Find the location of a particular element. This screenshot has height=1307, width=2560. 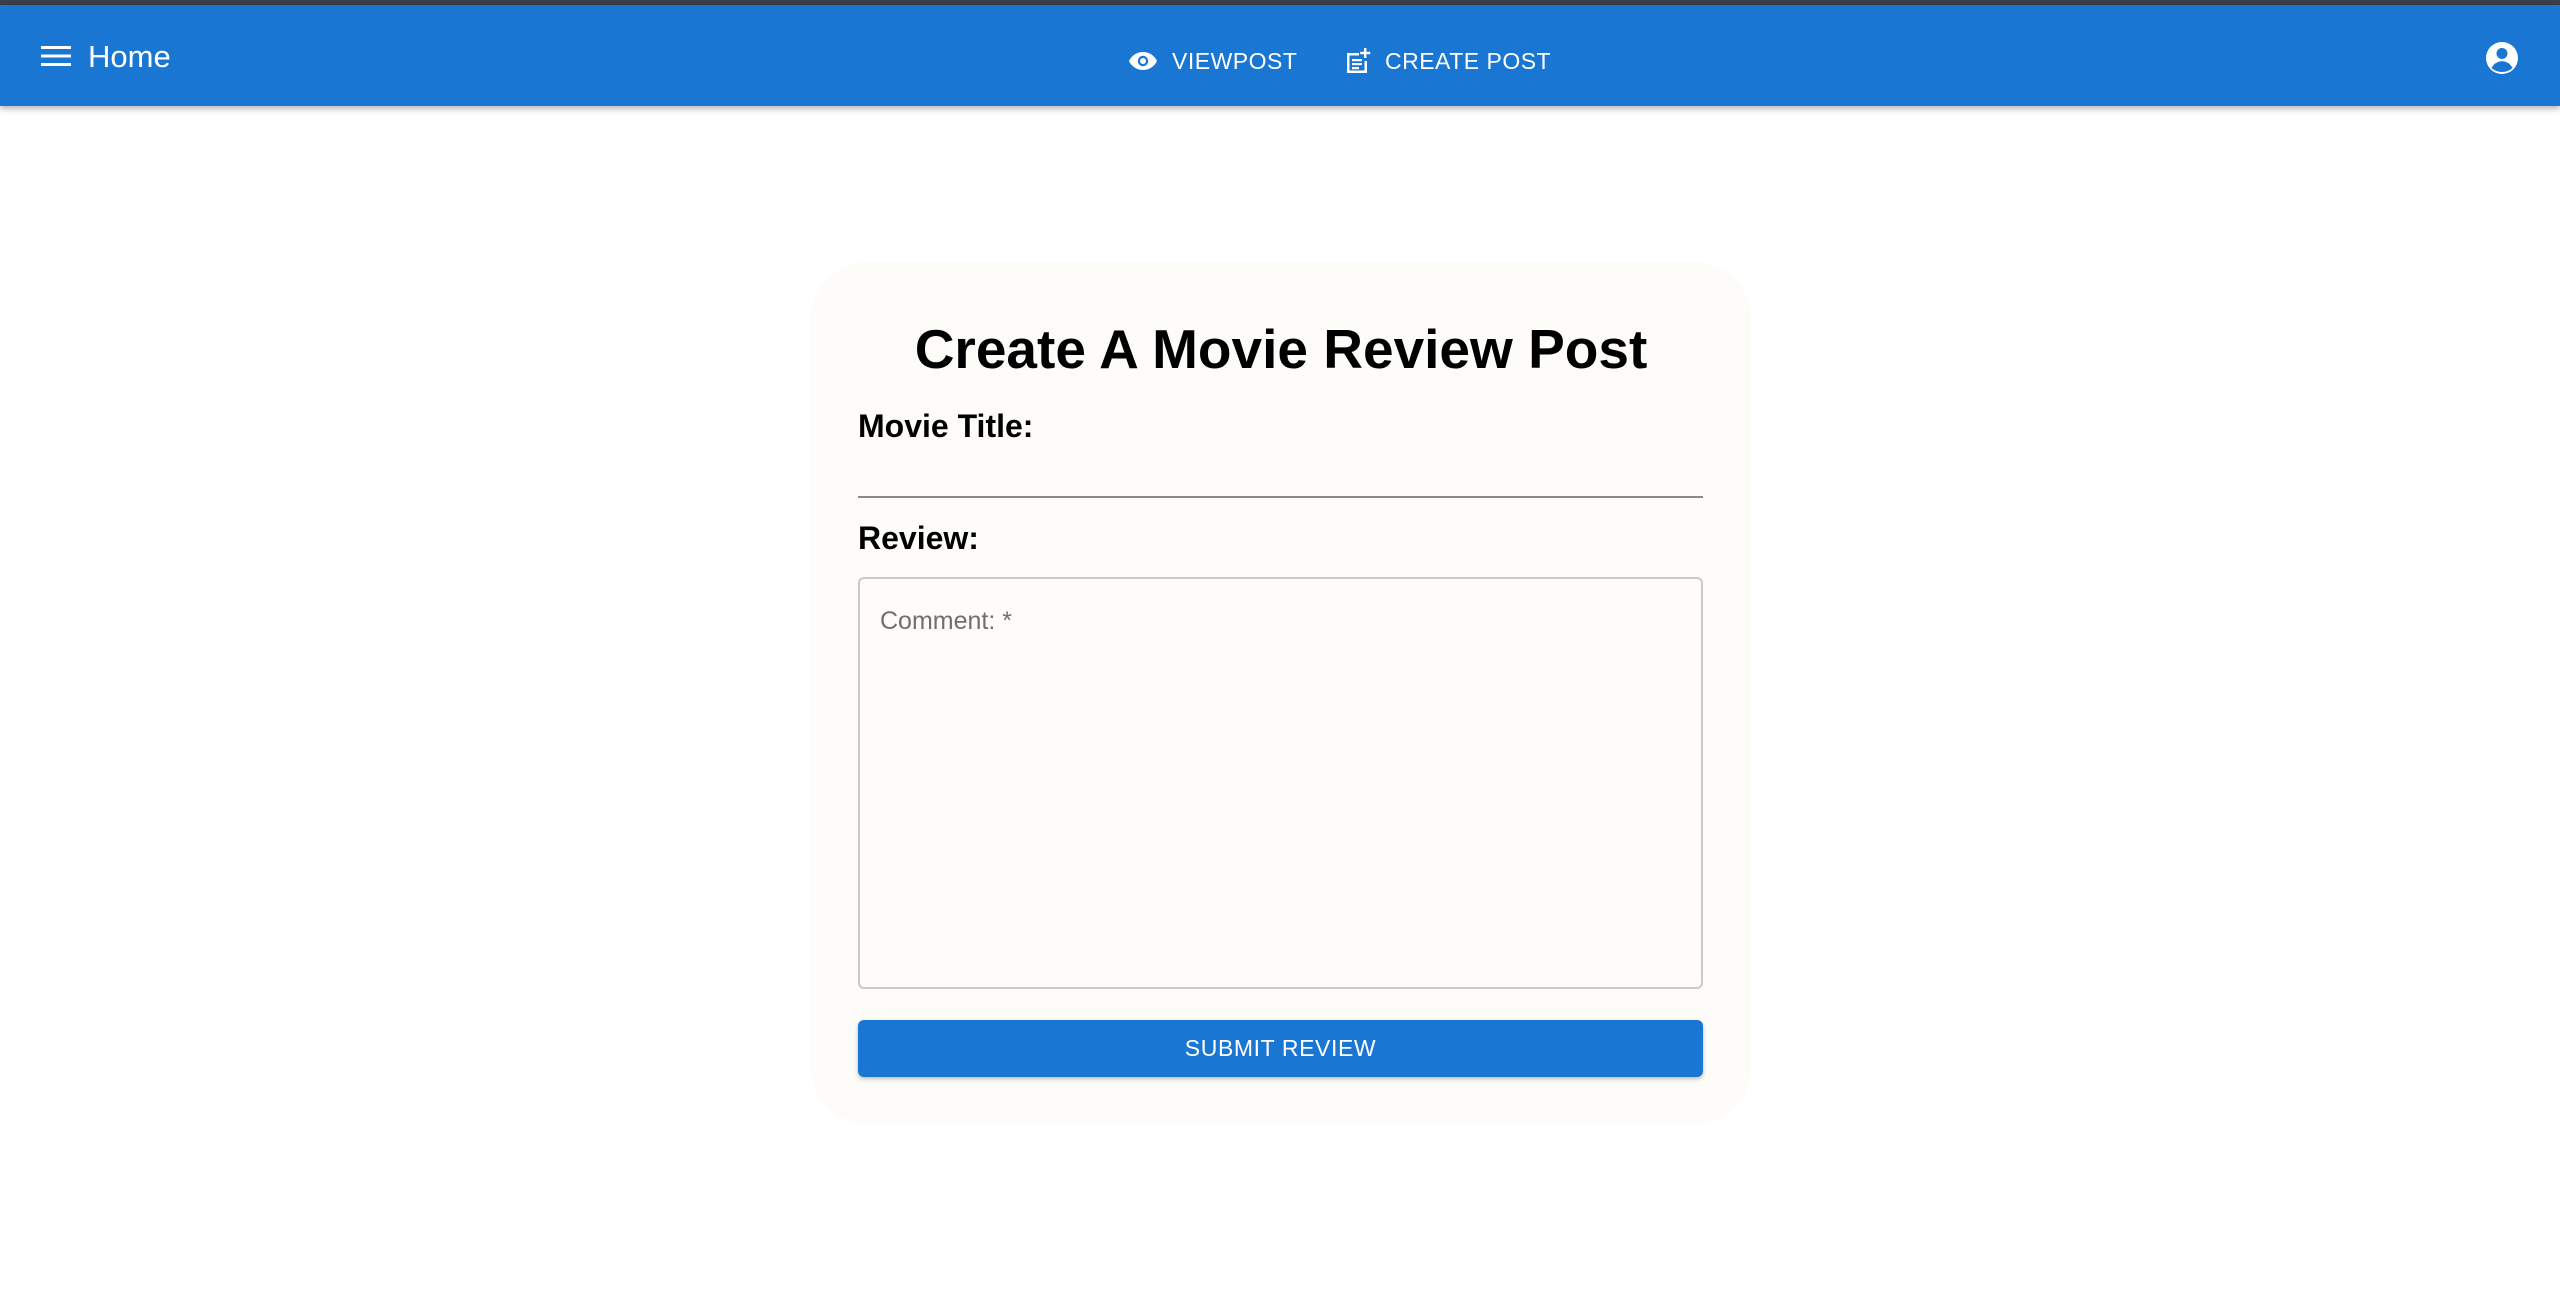

menu-button is located at coordinates (56, 56).